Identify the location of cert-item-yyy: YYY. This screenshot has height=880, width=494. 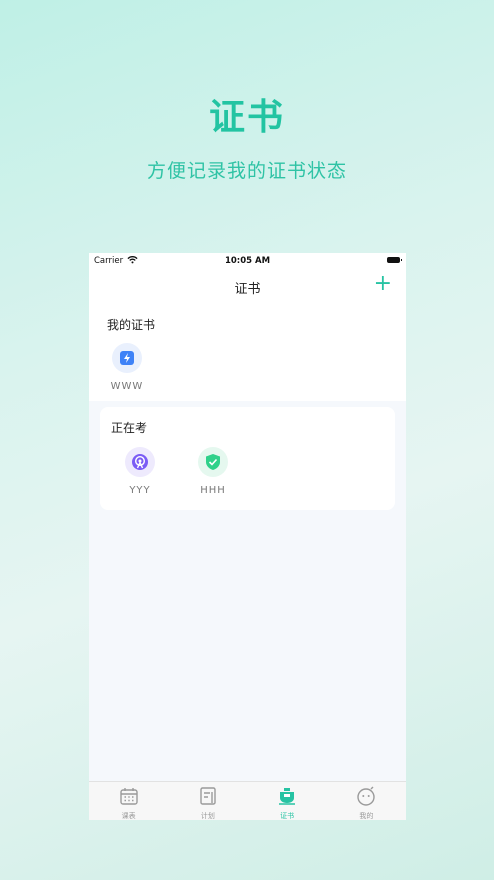
(140, 471).